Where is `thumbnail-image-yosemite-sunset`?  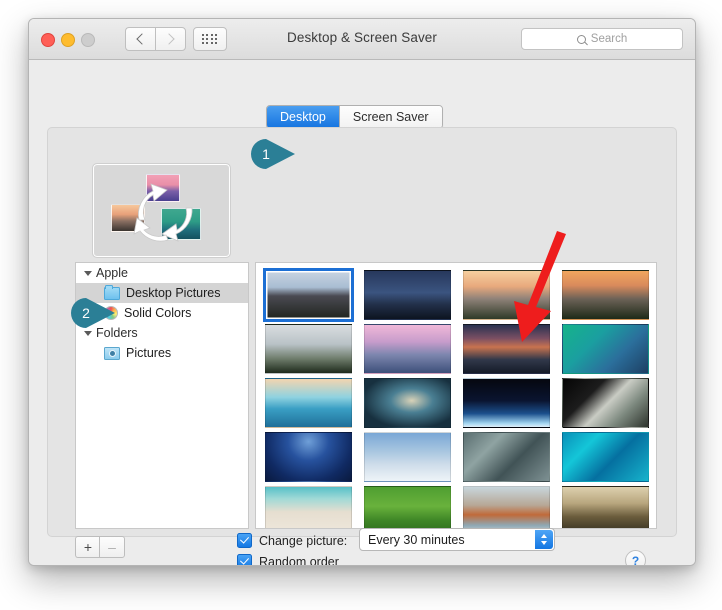 thumbnail-image-yosemite-sunset is located at coordinates (605, 295).